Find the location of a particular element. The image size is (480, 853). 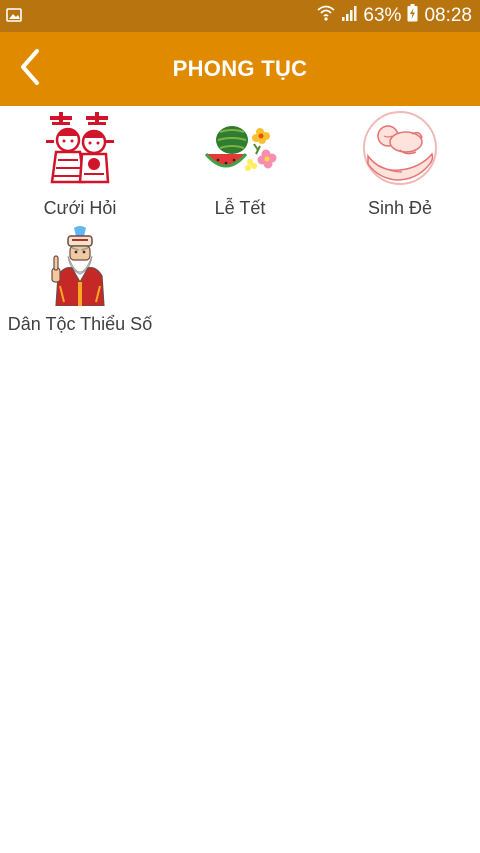

baby-in-hands-icon is located at coordinates (400, 150).